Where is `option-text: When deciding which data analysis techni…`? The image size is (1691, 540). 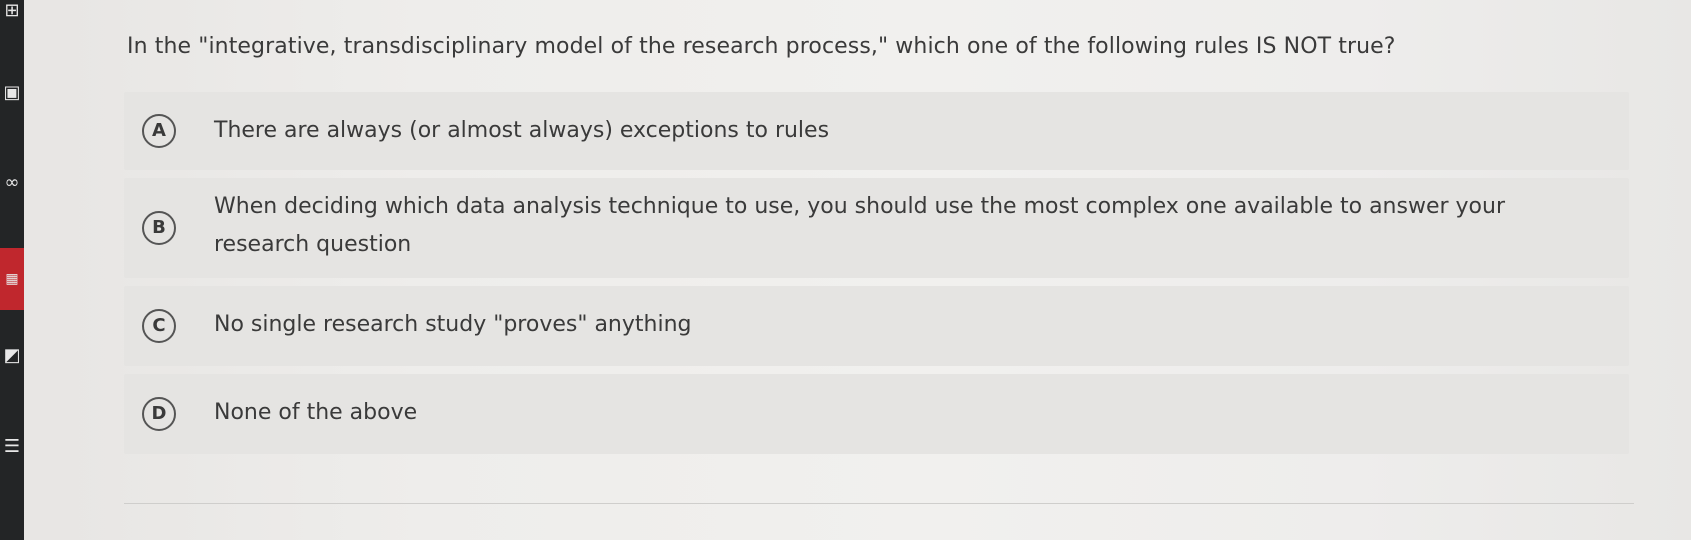
option-text: When deciding which data analysis techni… is located at coordinates (859, 225).